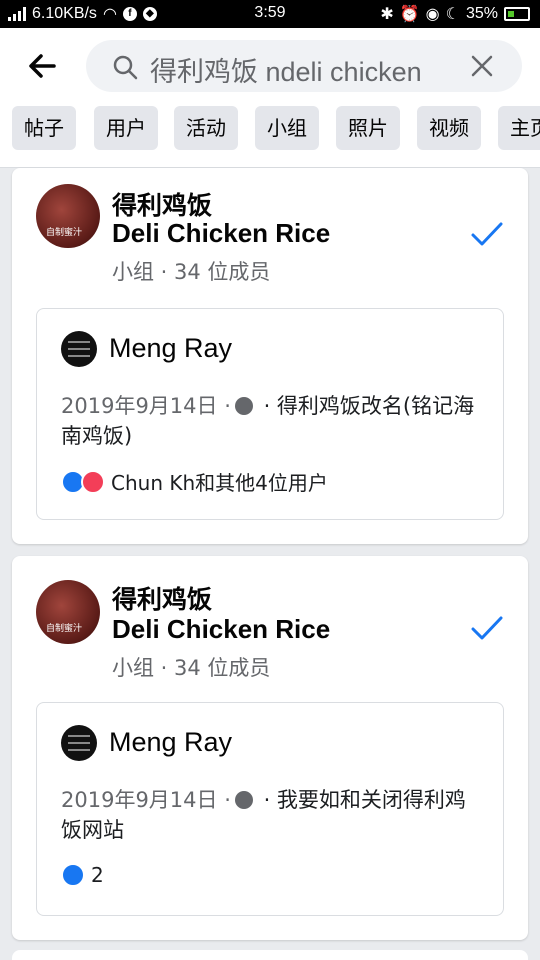 The image size is (540, 960). Describe the element at coordinates (517, 14) in the screenshot. I see `battery-icon` at that location.